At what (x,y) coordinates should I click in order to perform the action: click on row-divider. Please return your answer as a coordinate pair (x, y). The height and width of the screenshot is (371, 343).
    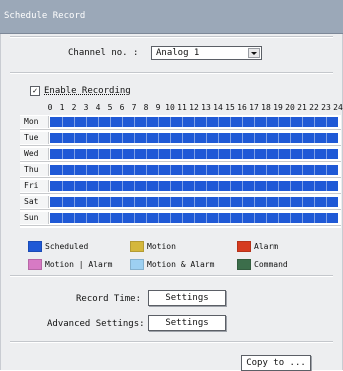
    Looking at the image, I should click on (180, 193).